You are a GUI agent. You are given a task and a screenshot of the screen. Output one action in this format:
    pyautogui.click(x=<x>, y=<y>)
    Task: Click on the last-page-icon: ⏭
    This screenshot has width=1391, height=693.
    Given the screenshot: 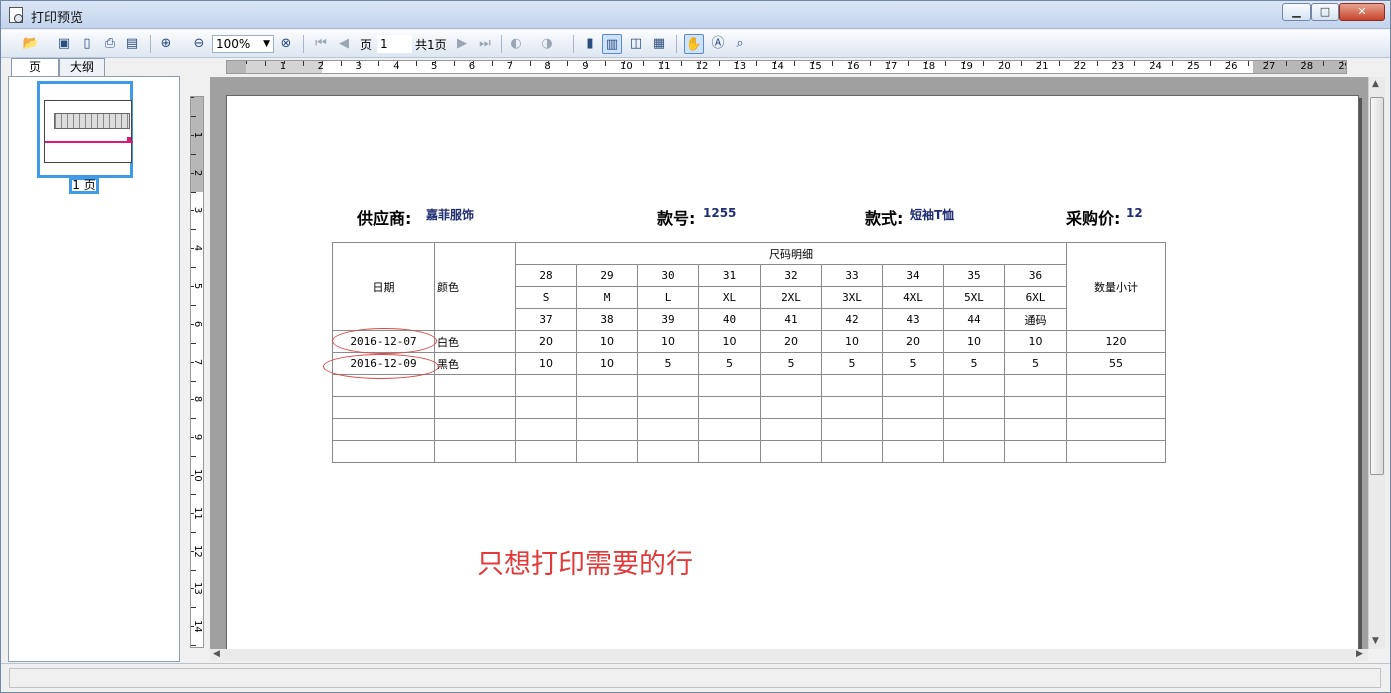 What is the action you would take?
    pyautogui.click(x=485, y=44)
    